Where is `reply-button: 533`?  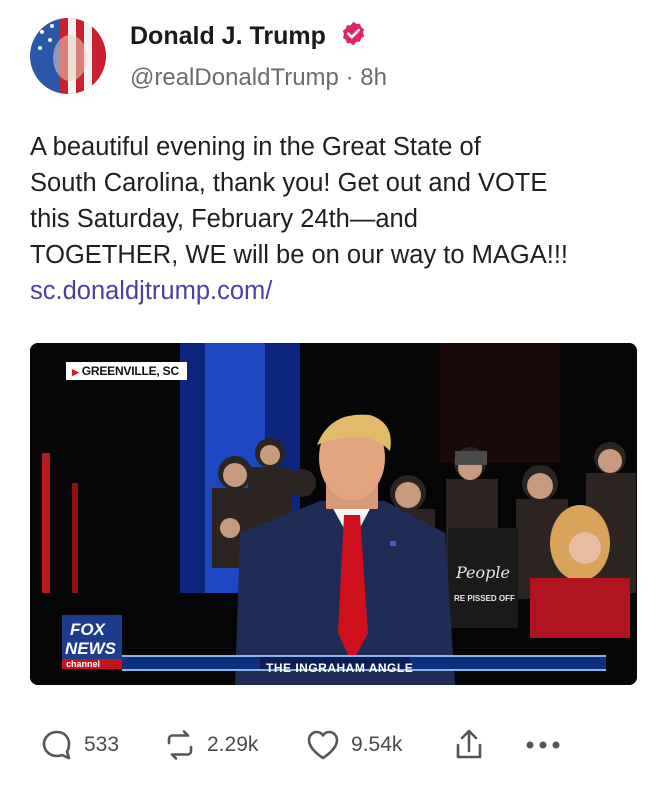
reply-button: 533 is located at coordinates (79, 745).